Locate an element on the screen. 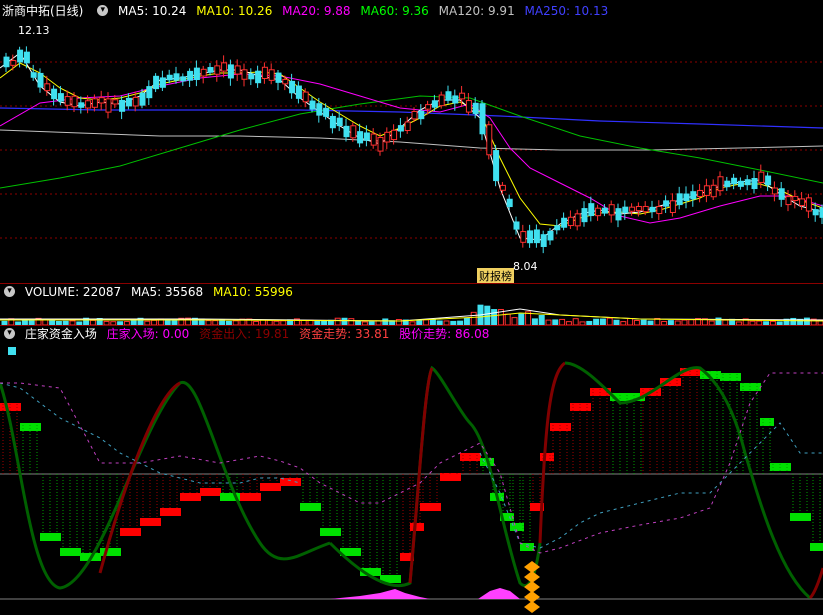 The image size is (823, 615). ma250-label: MA250: 10.13 is located at coordinates (566, 11).